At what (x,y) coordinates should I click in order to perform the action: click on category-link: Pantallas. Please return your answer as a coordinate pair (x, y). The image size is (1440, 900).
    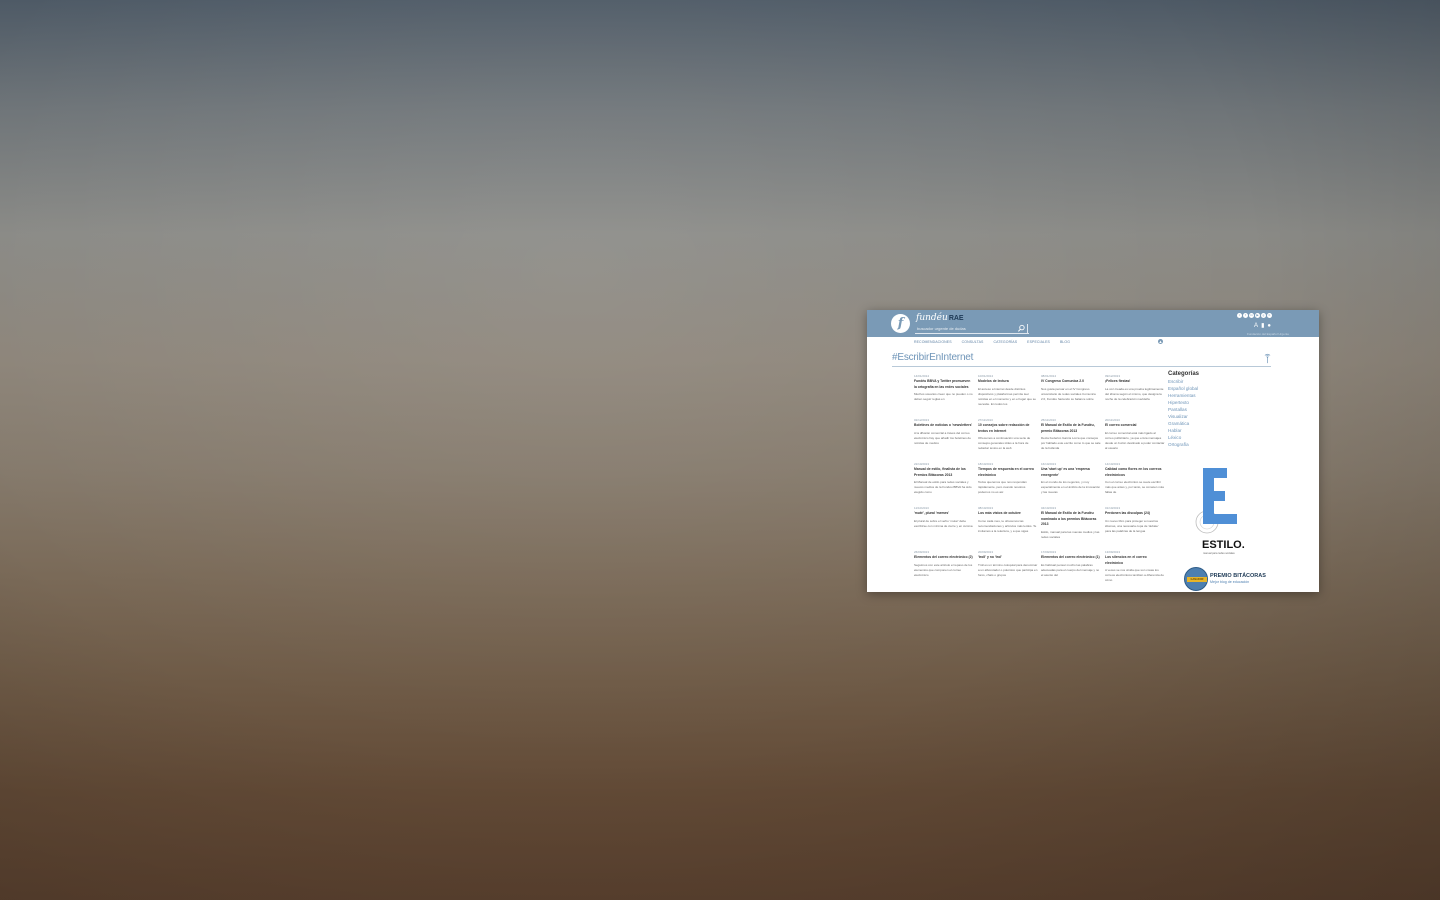
    Looking at the image, I should click on (1198, 409).